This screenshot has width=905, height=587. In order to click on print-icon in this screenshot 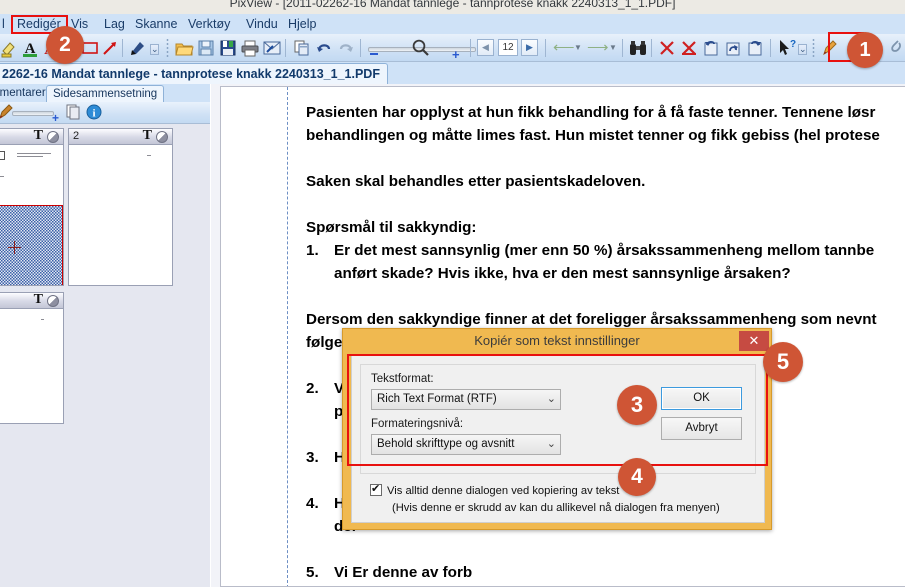, I will do `click(250, 48)`.